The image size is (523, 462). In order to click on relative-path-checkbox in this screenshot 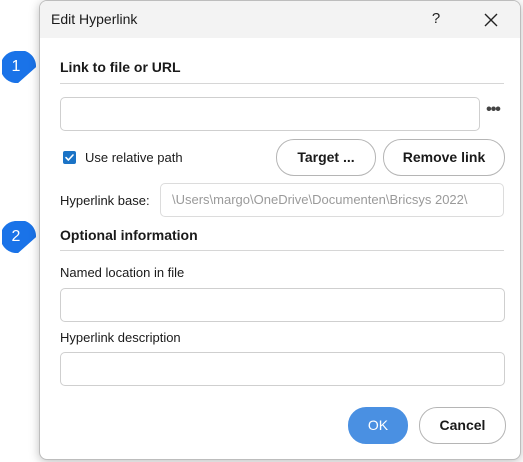, I will do `click(69, 157)`.